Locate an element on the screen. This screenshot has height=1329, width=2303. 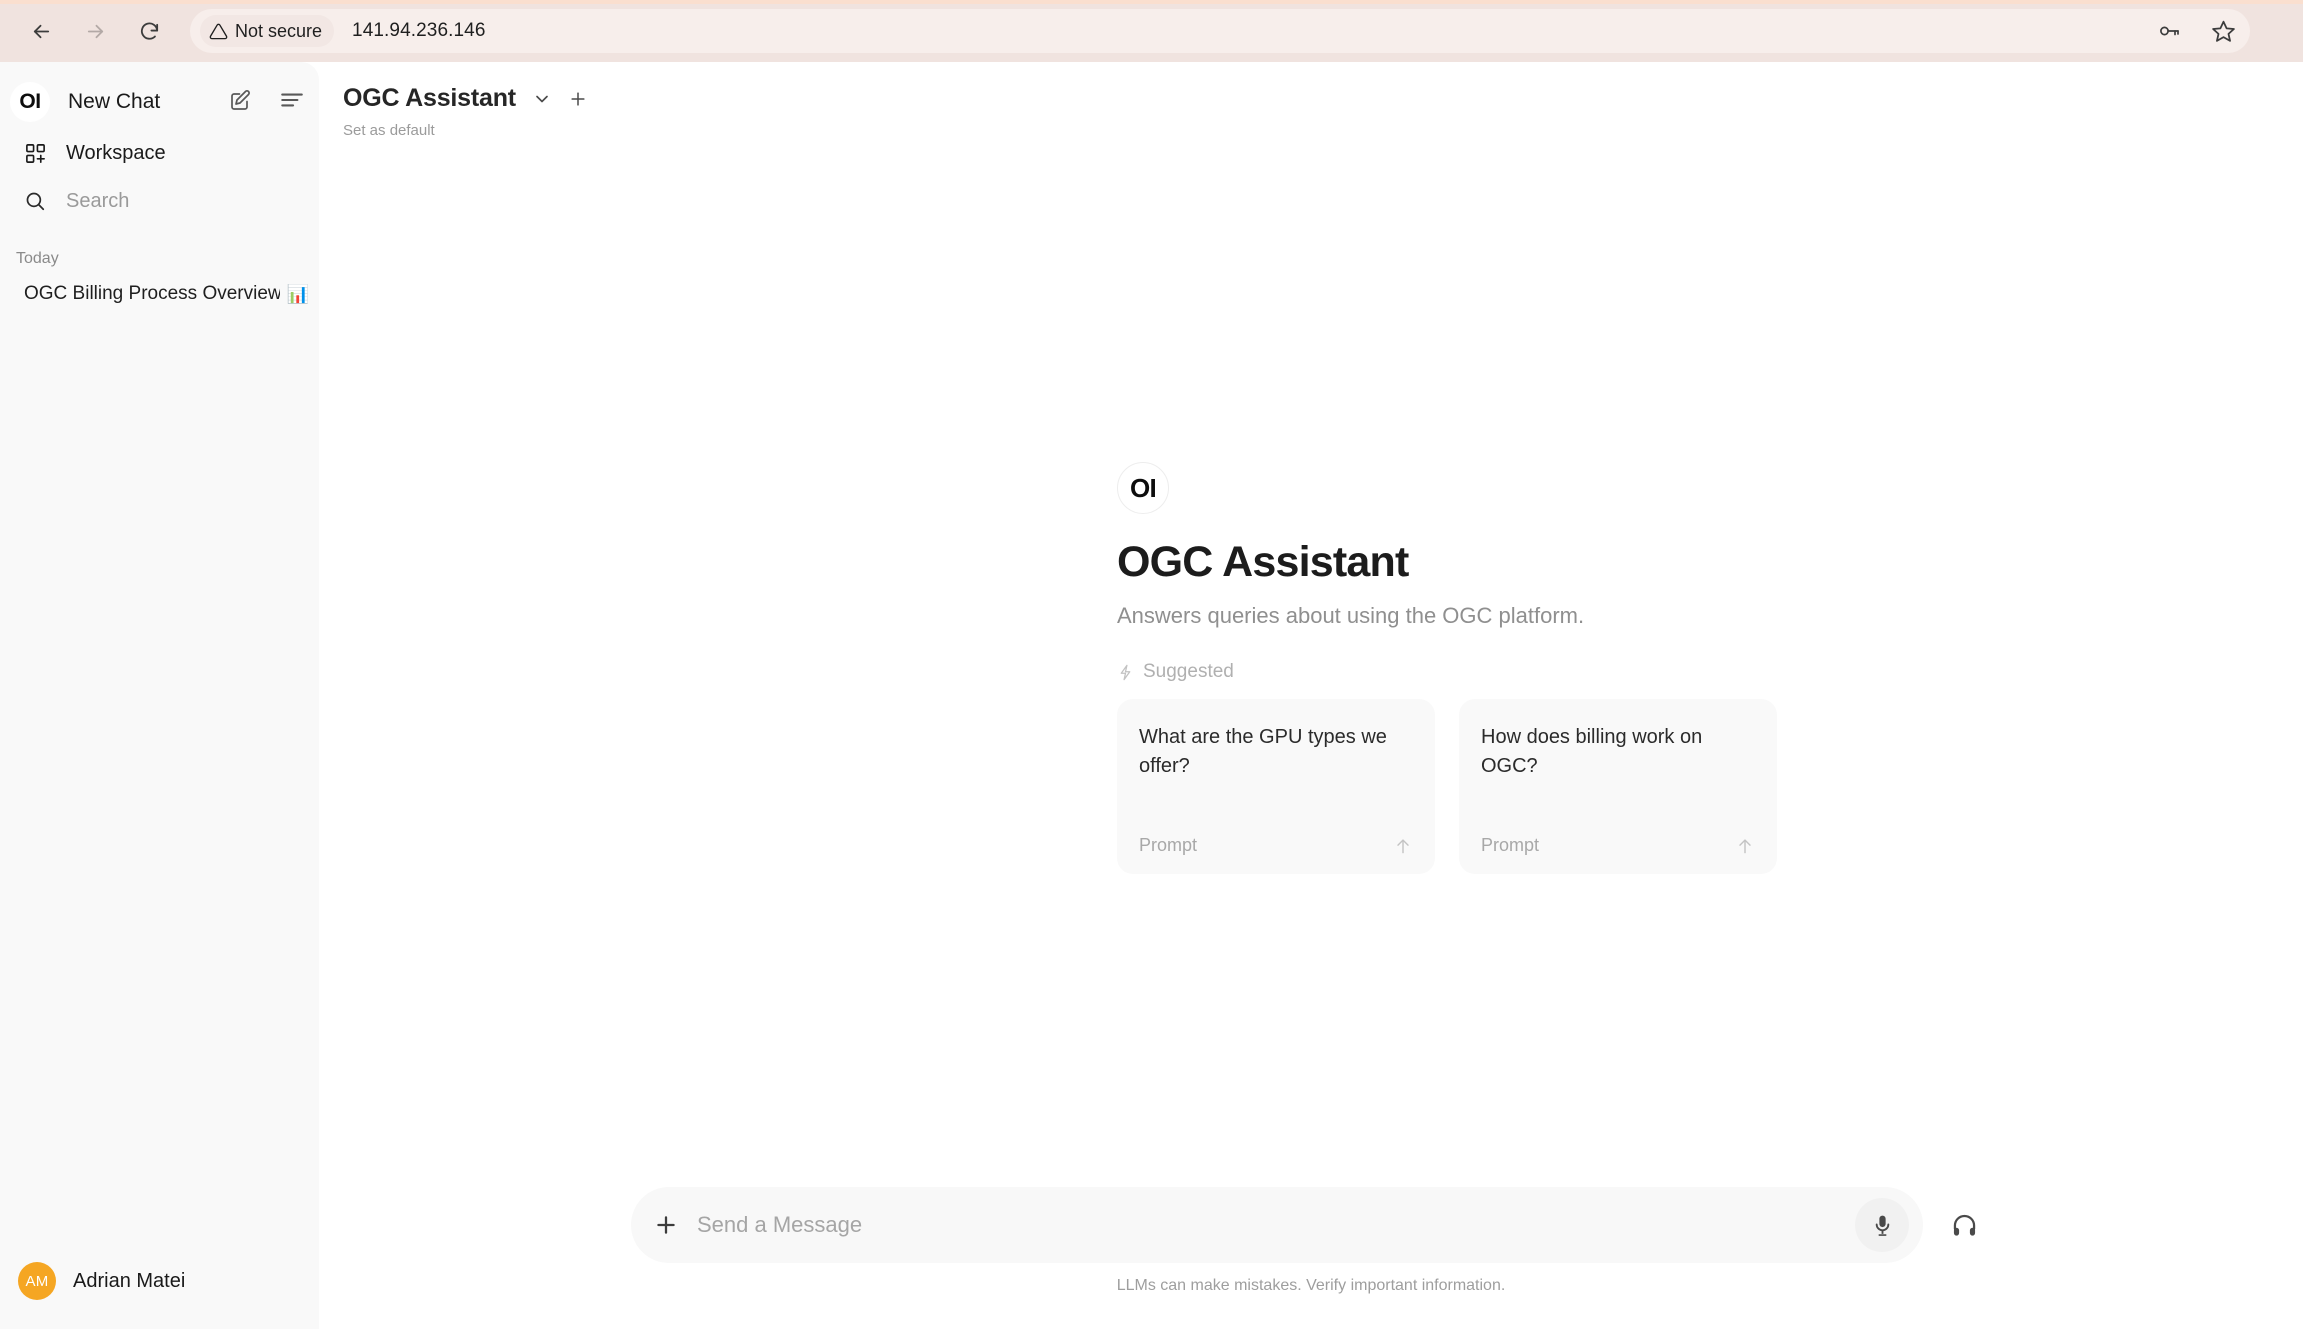
model-name: OGC Assistant is located at coordinates (429, 98).